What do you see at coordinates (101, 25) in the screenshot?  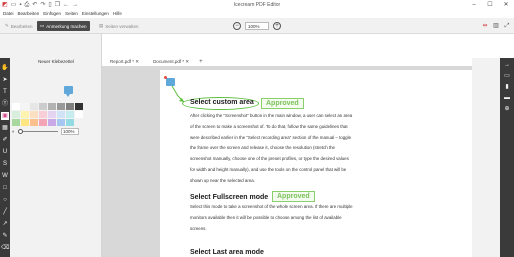 I see `pages-icon: ▤` at bounding box center [101, 25].